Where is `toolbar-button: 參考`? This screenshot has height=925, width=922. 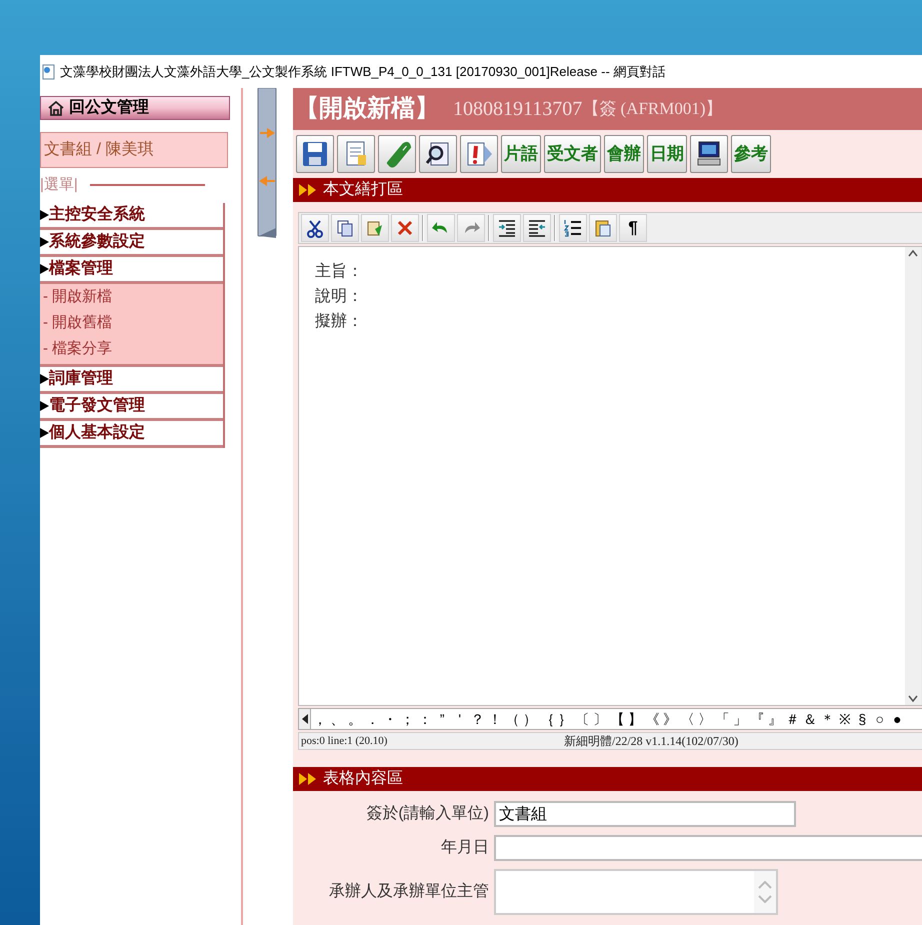
toolbar-button: 參考 is located at coordinates (751, 154).